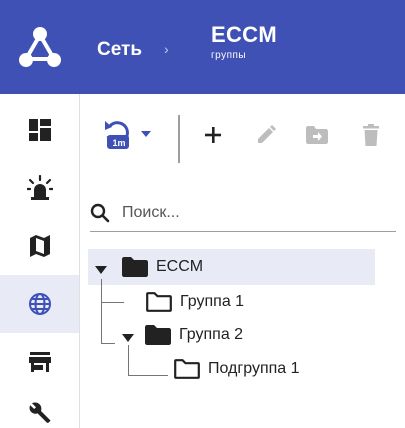  I want to click on folder-move-icon, so click(317, 135).